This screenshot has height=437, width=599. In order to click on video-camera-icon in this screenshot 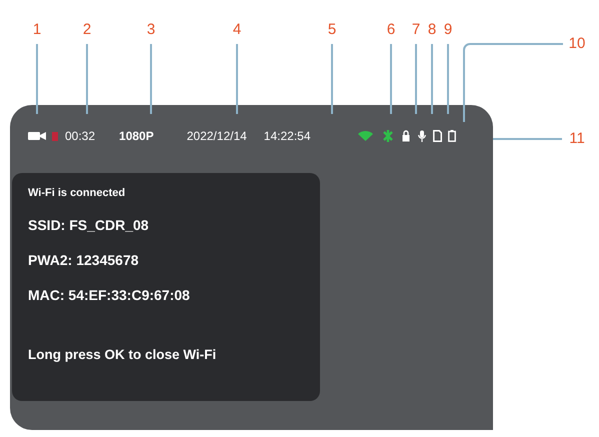, I will do `click(37, 136)`.